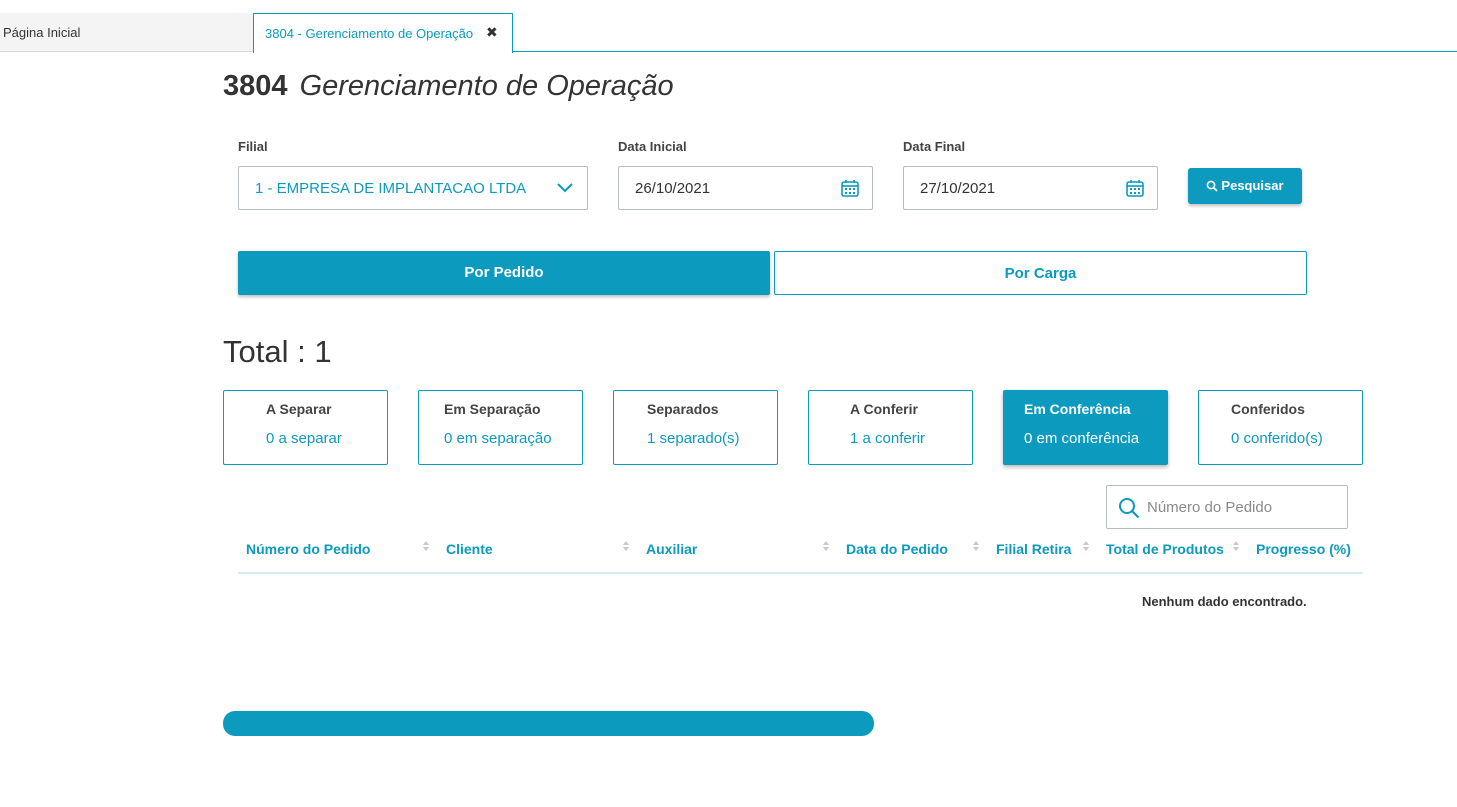 The width and height of the screenshot is (1457, 807). I want to click on page-title: 3804 Gerenciamento de Operação, so click(448, 86).